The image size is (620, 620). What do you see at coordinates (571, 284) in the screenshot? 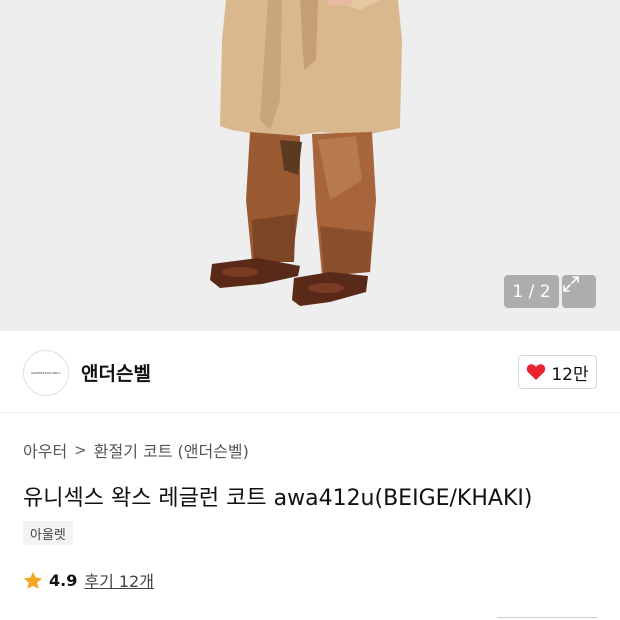
I see `expand-icon` at bounding box center [571, 284].